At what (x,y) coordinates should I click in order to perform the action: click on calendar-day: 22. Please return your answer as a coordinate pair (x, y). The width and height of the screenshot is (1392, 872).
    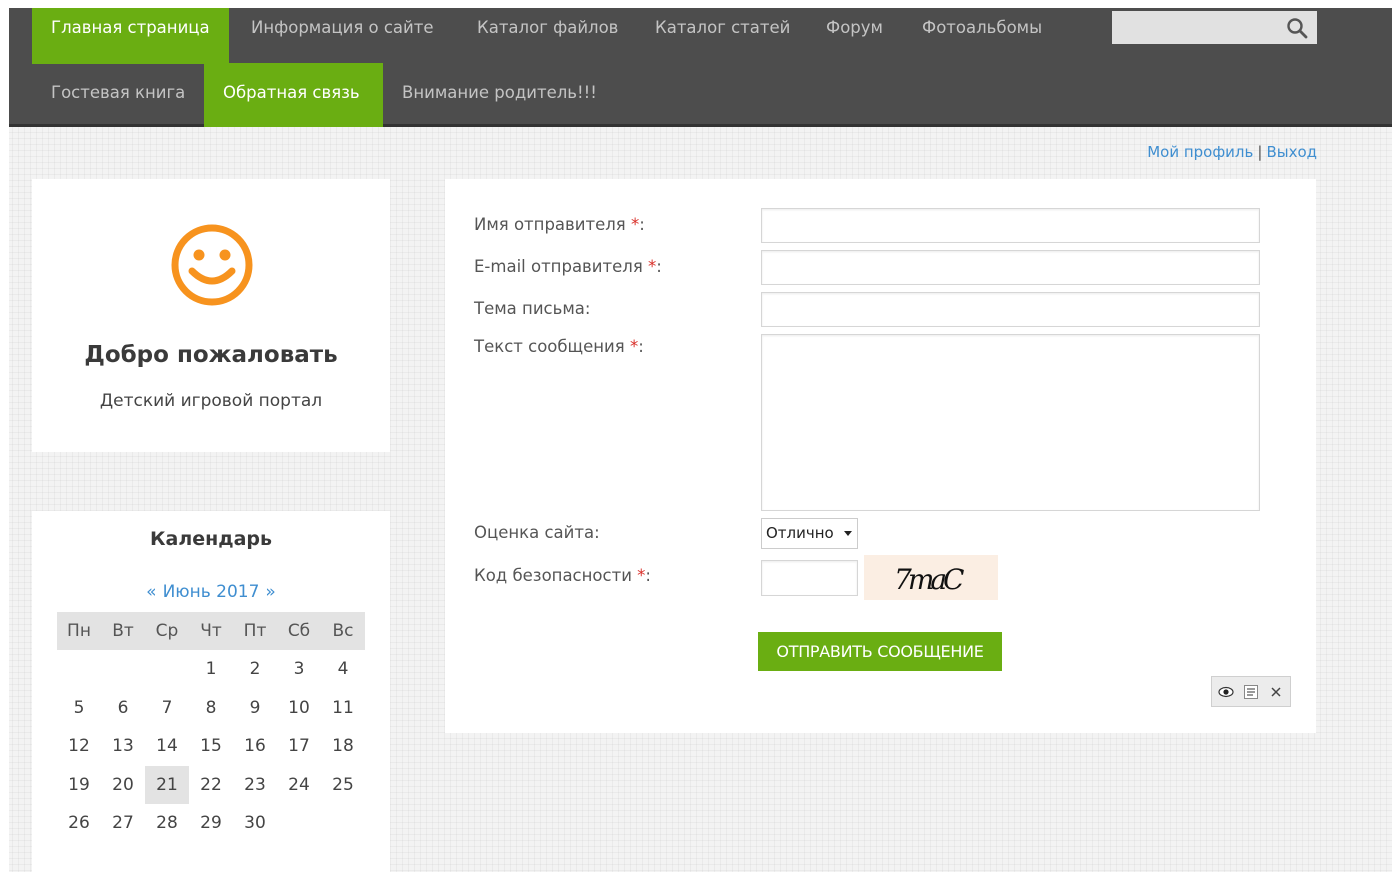
    Looking at the image, I should click on (211, 785).